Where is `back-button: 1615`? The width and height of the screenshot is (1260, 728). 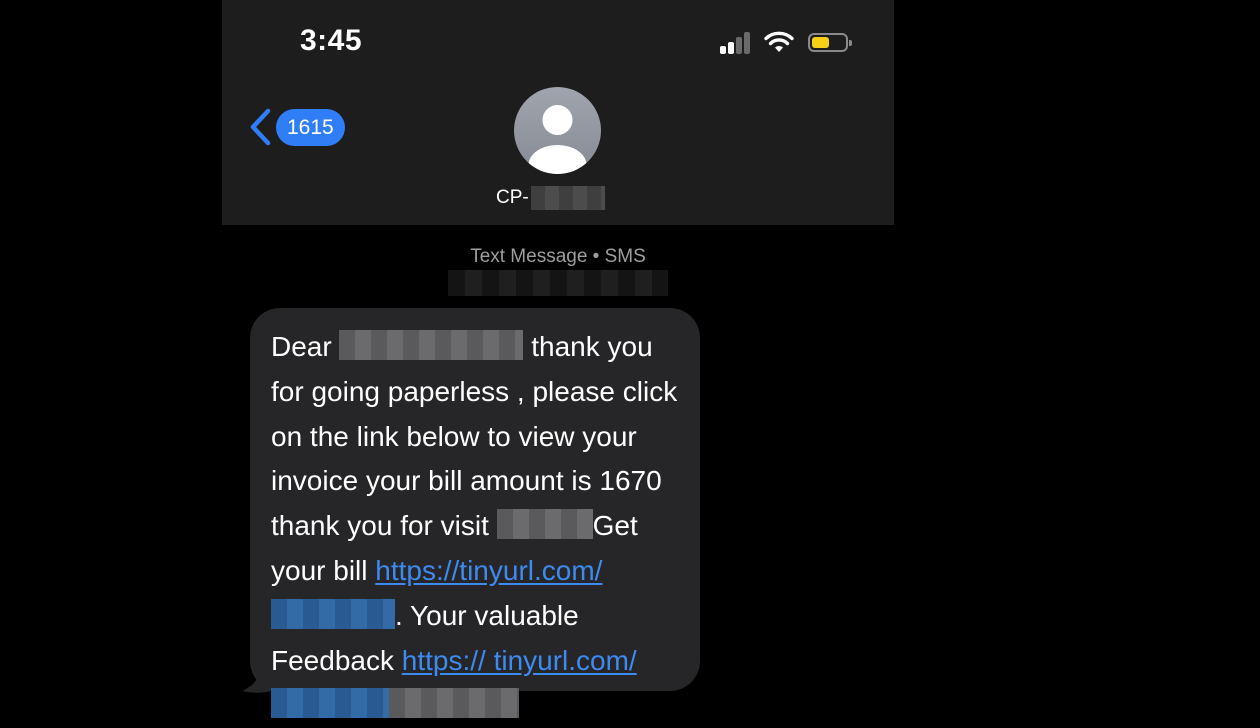 back-button: 1615 is located at coordinates (296, 127).